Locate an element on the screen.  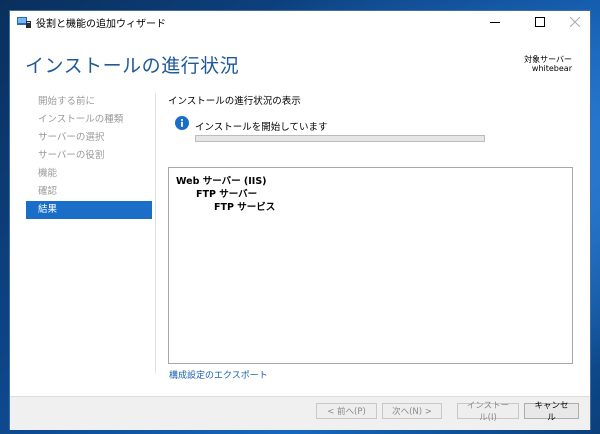
step-server-roles: サーバーの役割 is located at coordinates (71, 155).